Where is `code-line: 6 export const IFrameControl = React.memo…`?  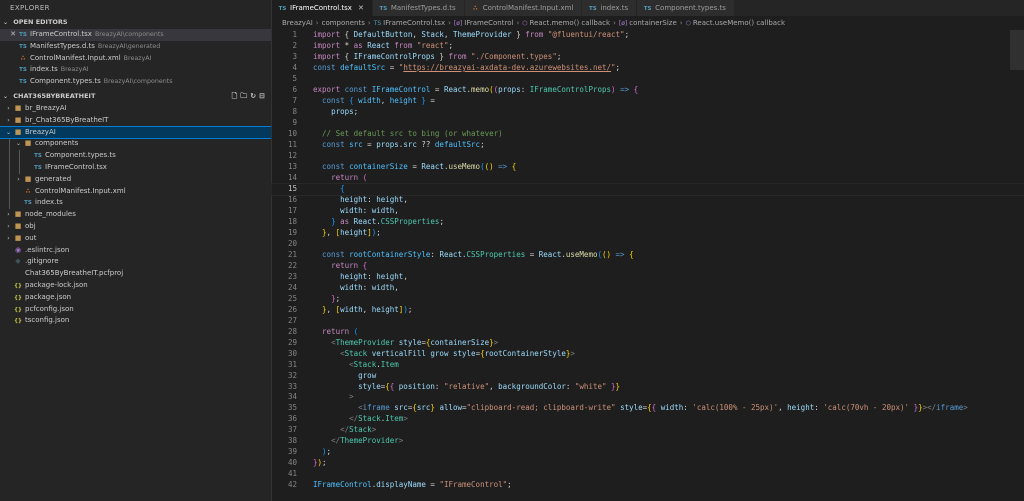 code-line: 6 export const IFrameControl = React.memo… is located at coordinates (648, 90).